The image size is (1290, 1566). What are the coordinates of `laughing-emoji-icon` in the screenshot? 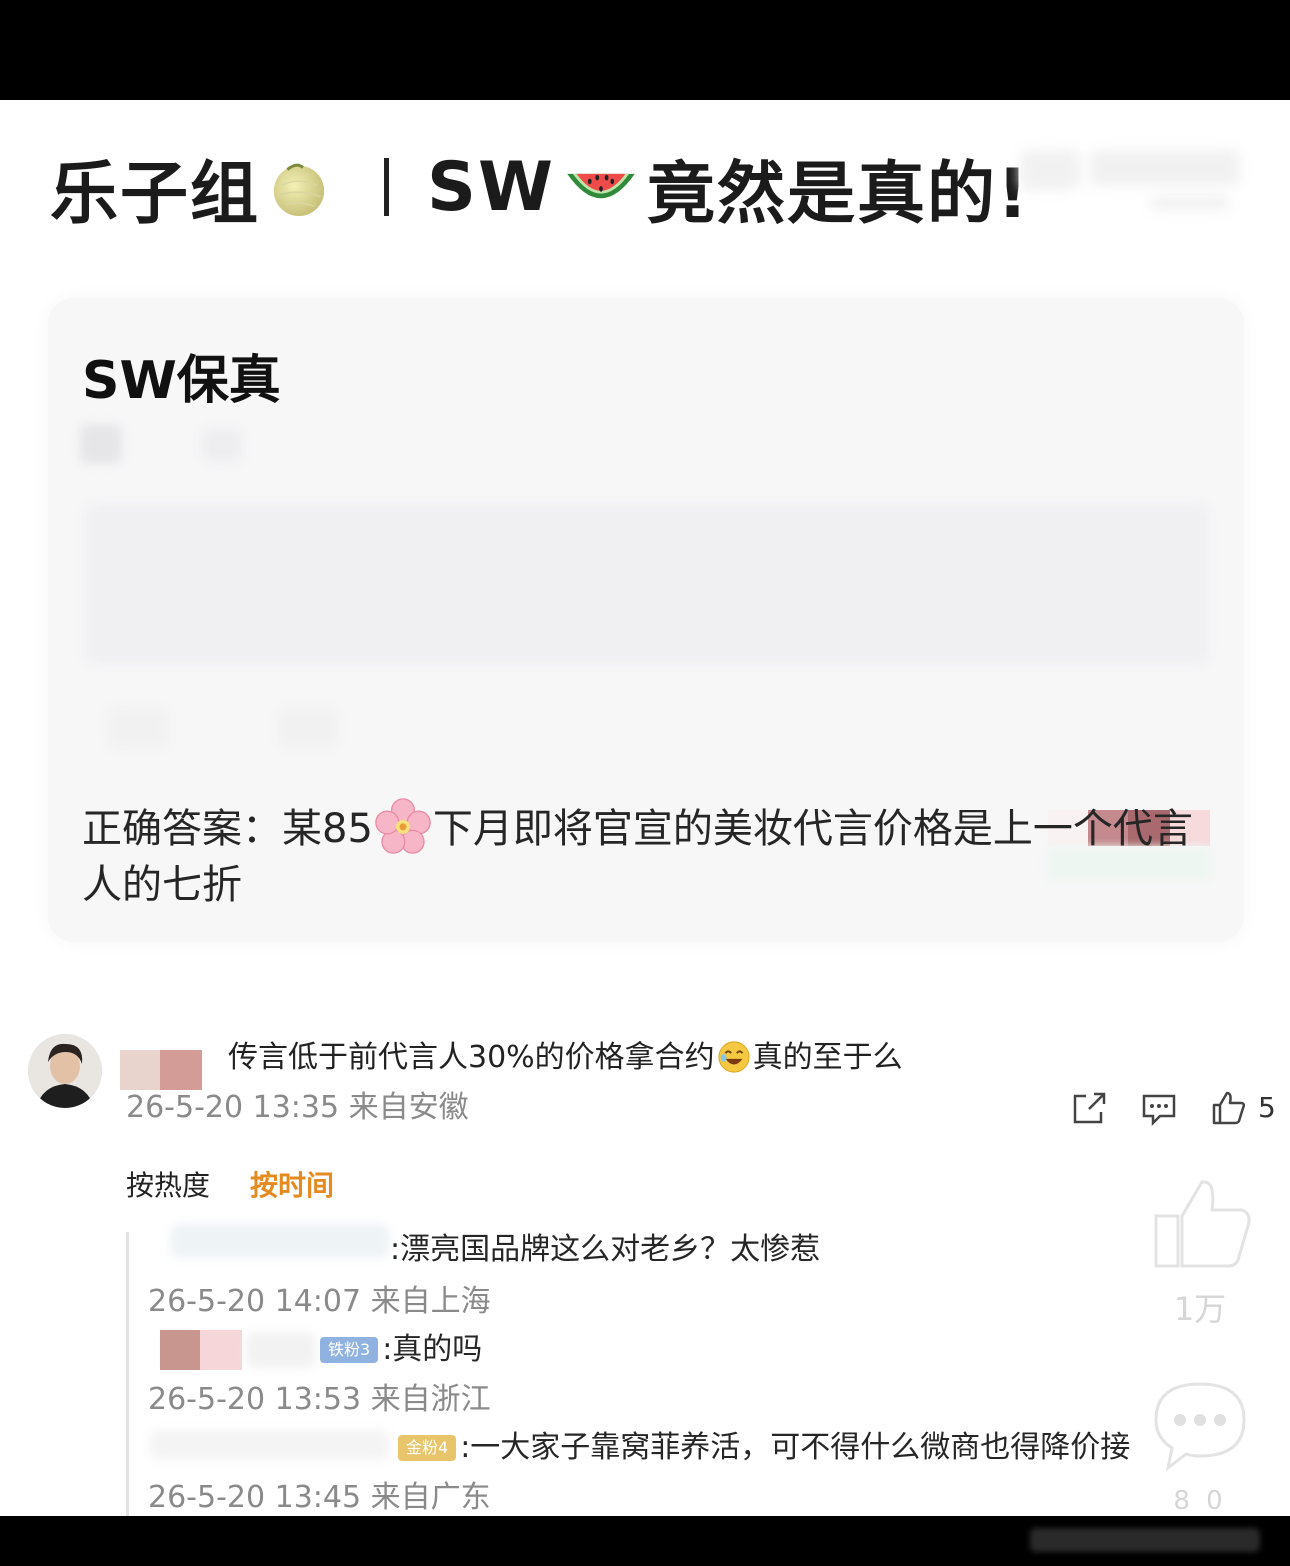 It's located at (734, 1057).